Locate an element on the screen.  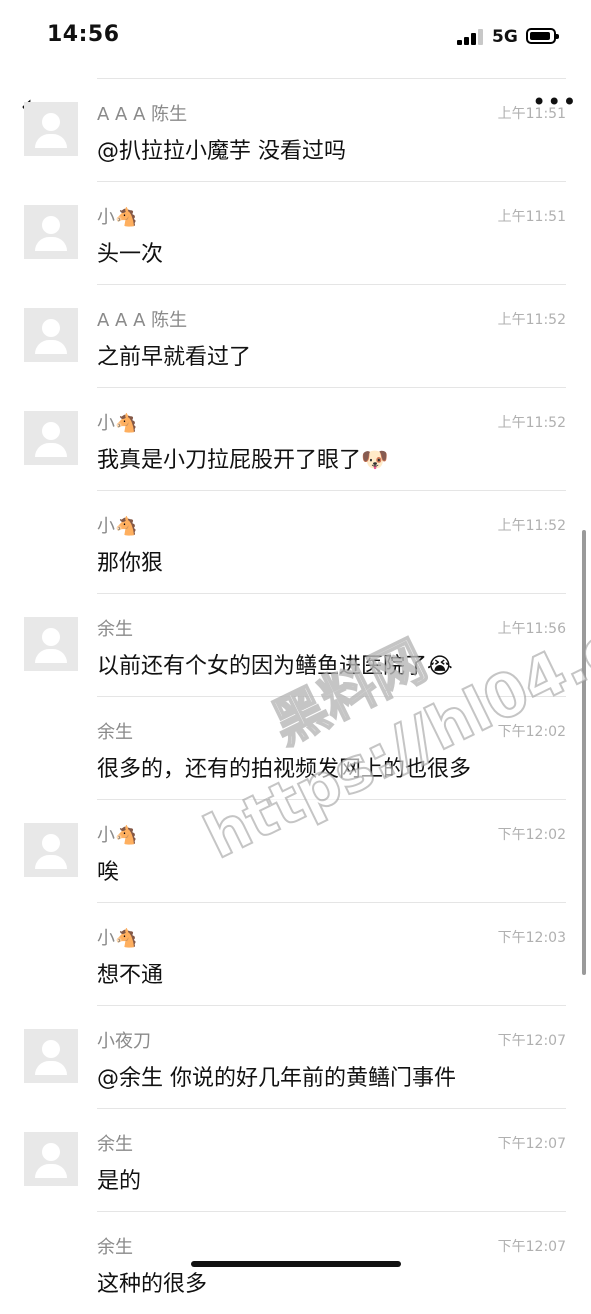
battery-icon is located at coordinates (542, 36).